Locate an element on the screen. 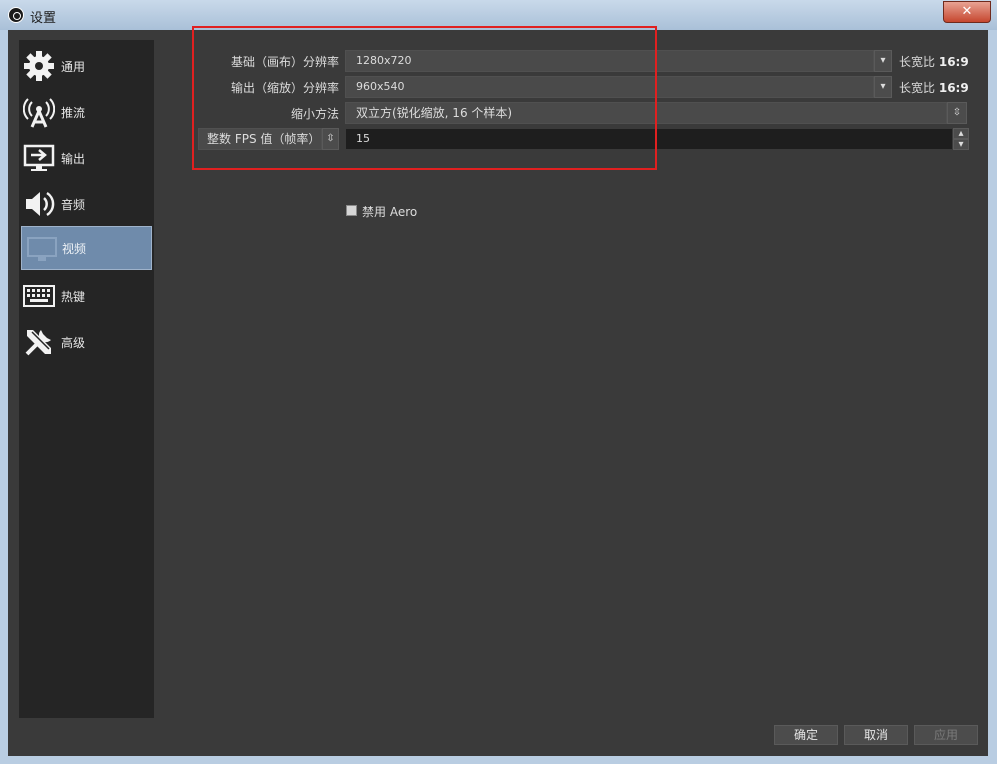 Image resolution: width=997 pixels, height=764 pixels. sidebar: 通用 推流 输出 音频 视频 热键 高级 is located at coordinates (86, 379).